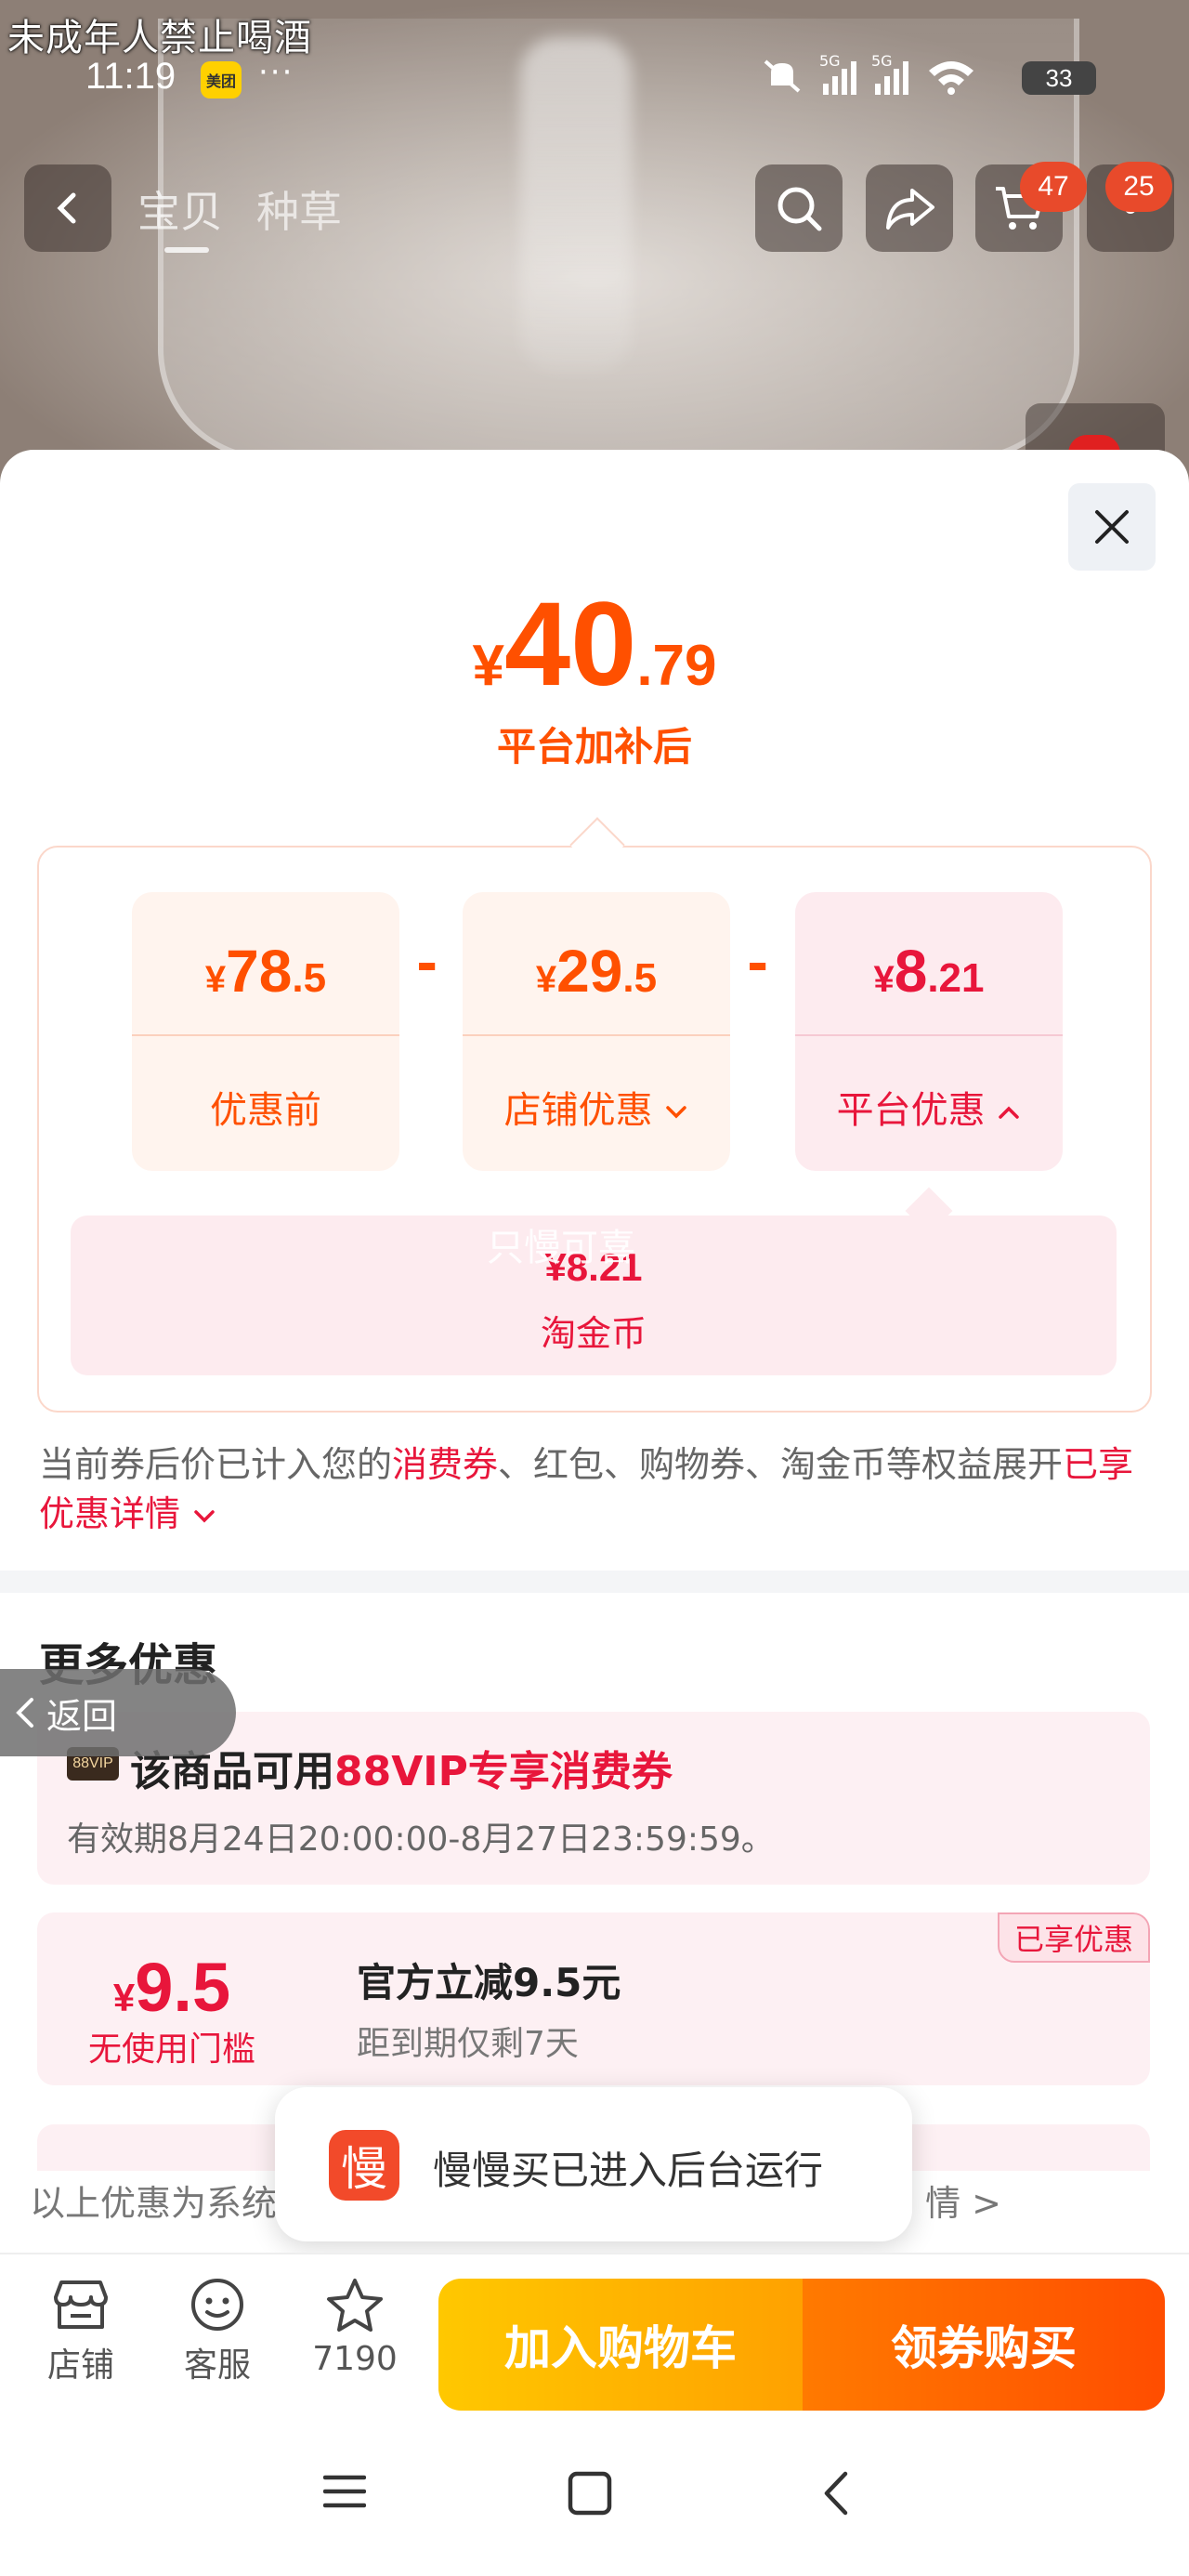 The height and width of the screenshot is (2576, 1189). I want to click on search-icon, so click(800, 209).